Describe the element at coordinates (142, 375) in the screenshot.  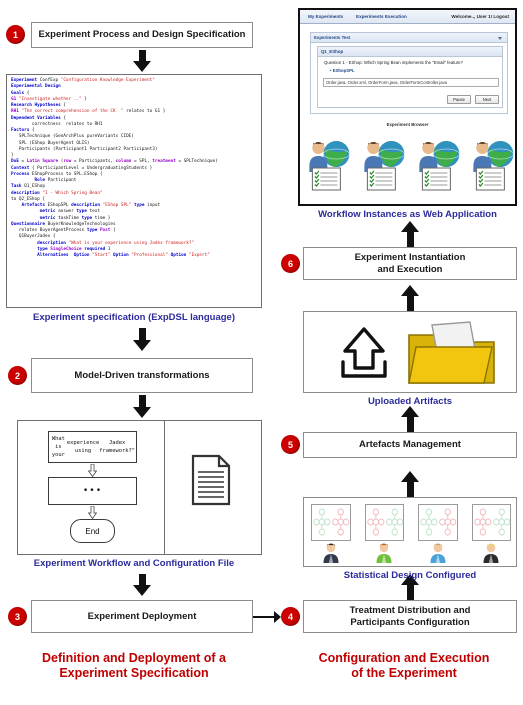
I see `step-box-model-driven: Model-Driven transformations` at that location.